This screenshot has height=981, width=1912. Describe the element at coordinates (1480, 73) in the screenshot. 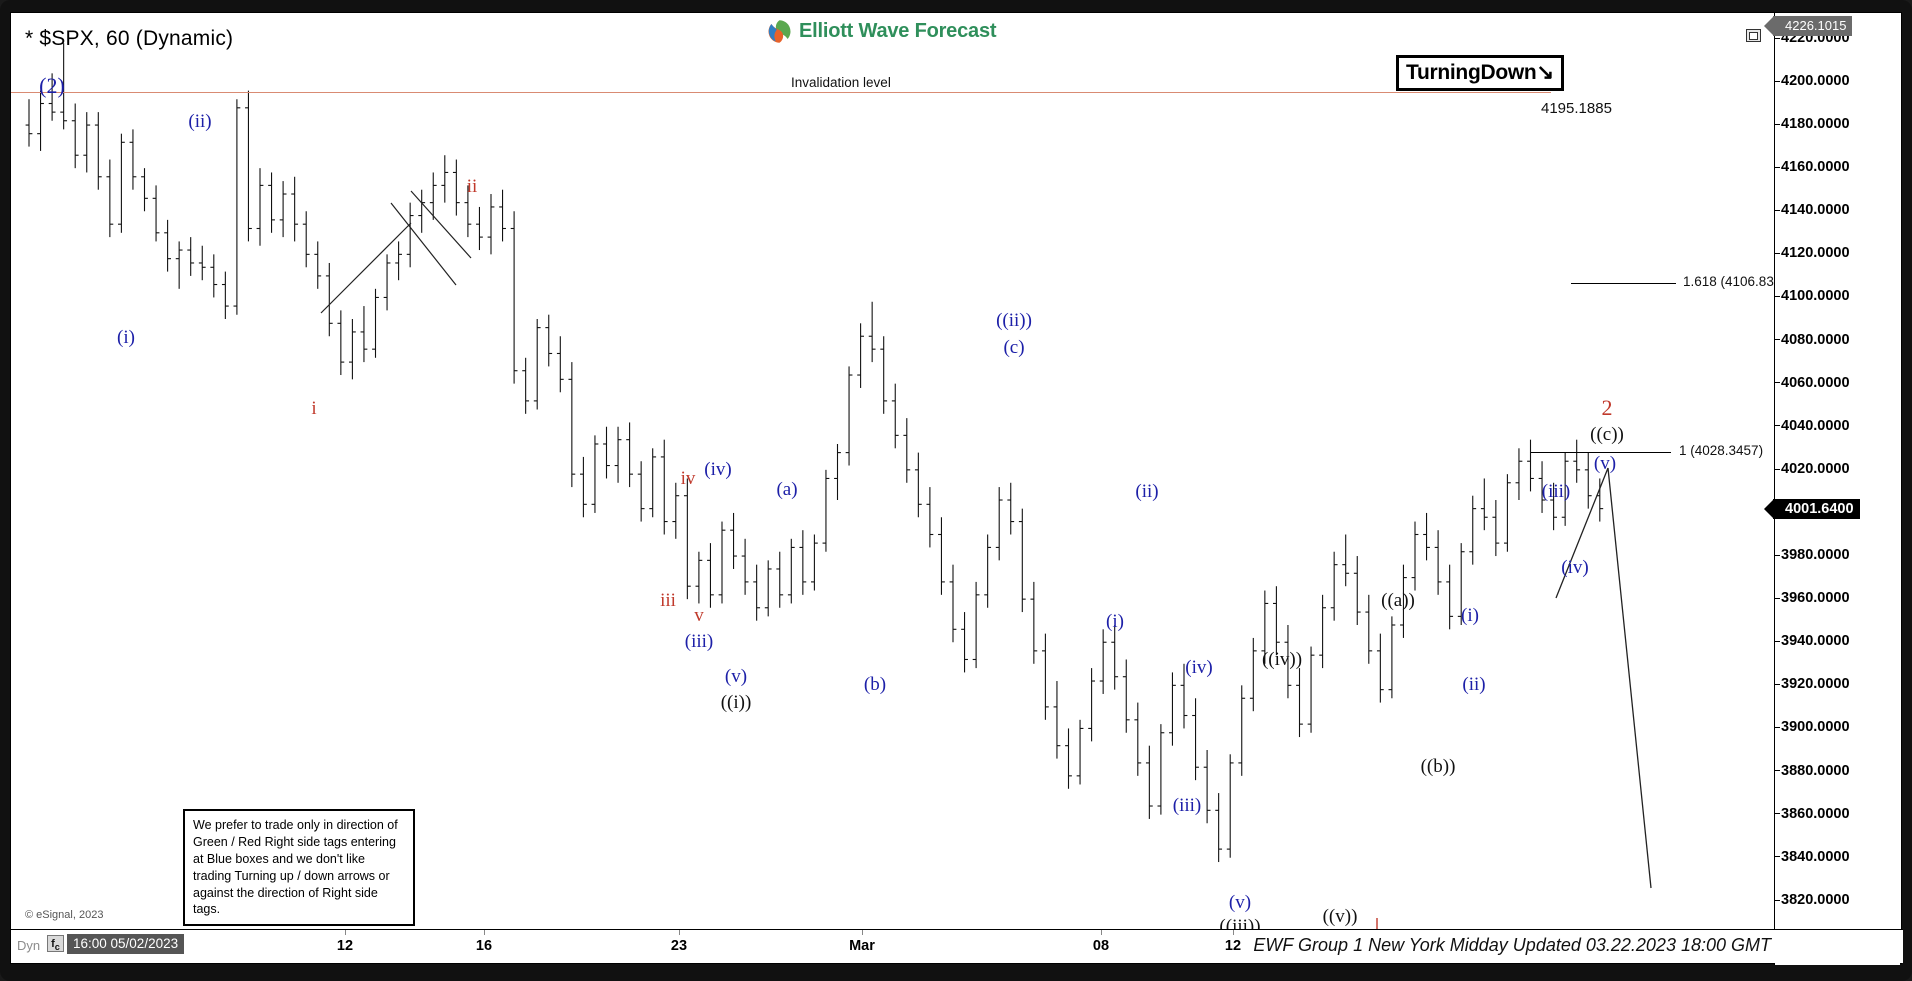

I see `turning-down-badge: TurningDown↘` at that location.